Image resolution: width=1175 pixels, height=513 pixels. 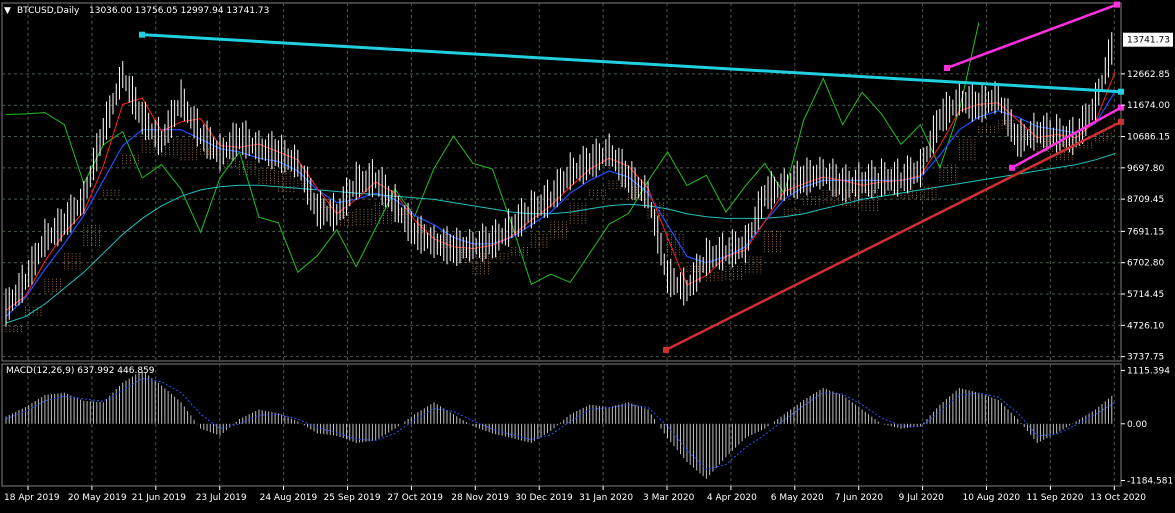 I want to click on ohlc-readout: 13036.00 13756.05 12997.94 13741.73, so click(x=179, y=11).